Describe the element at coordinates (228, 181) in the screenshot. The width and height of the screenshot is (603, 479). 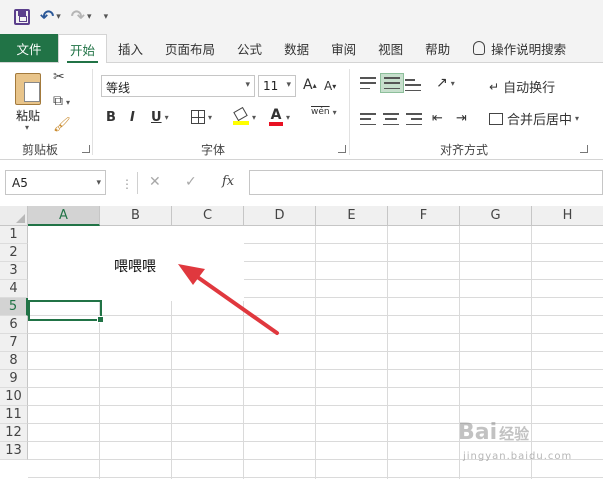
I see `insert-function-button: fx` at that location.